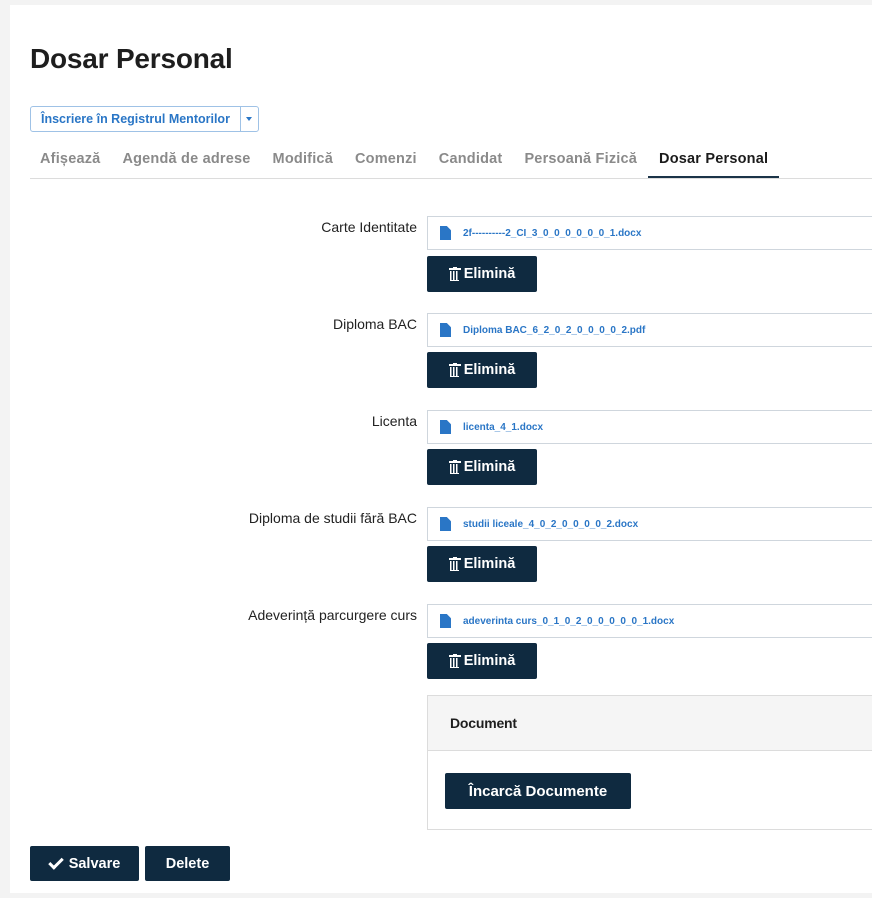 This screenshot has height=898, width=872. What do you see at coordinates (649, 427) in the screenshot?
I see `licenta-file: licenta_4_1.docx` at bounding box center [649, 427].